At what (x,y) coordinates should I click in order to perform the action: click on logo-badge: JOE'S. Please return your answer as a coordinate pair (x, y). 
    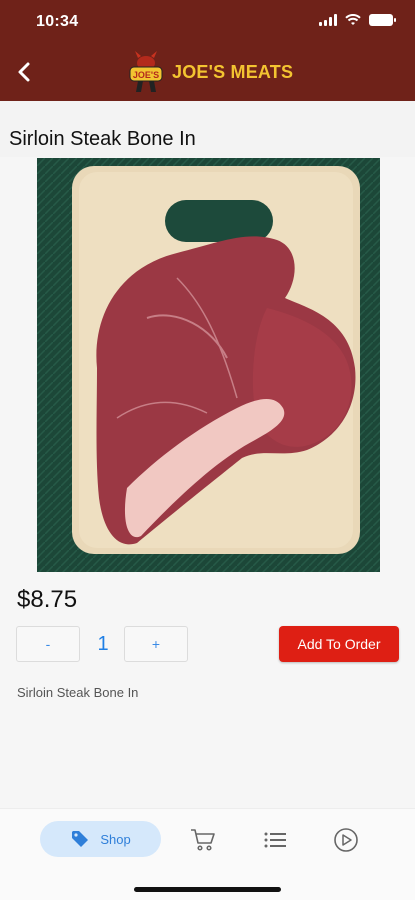
    Looking at the image, I should click on (146, 72).